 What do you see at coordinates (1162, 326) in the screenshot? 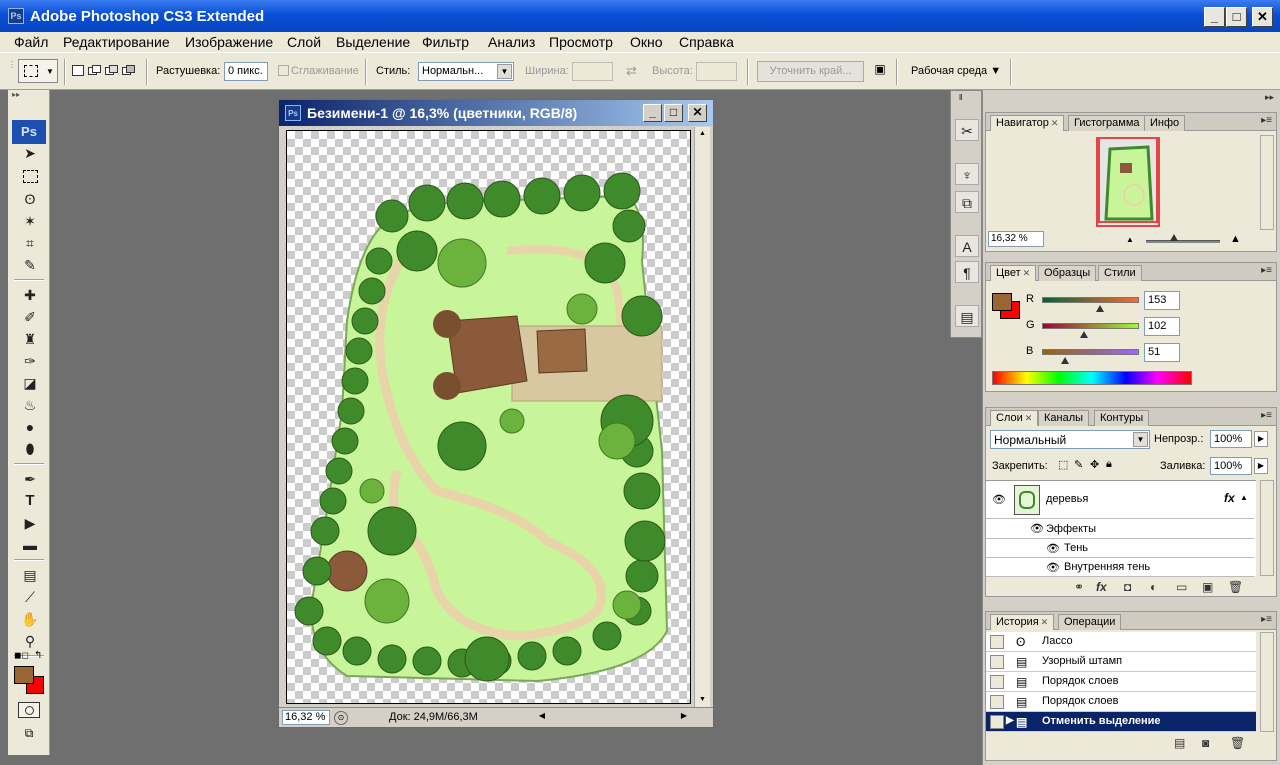
I see `green-value-input: 102` at bounding box center [1162, 326].